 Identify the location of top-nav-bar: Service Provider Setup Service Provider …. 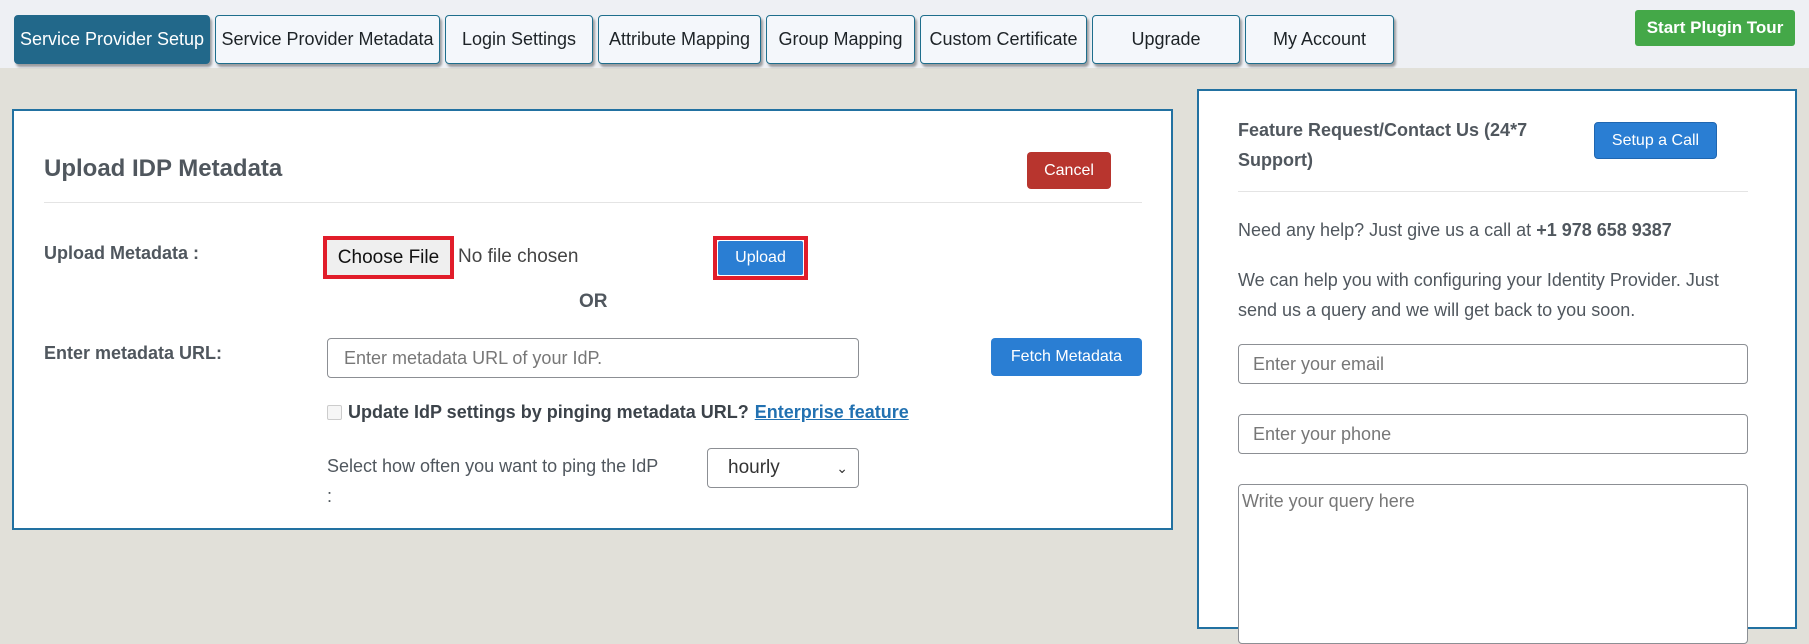
(904, 34).